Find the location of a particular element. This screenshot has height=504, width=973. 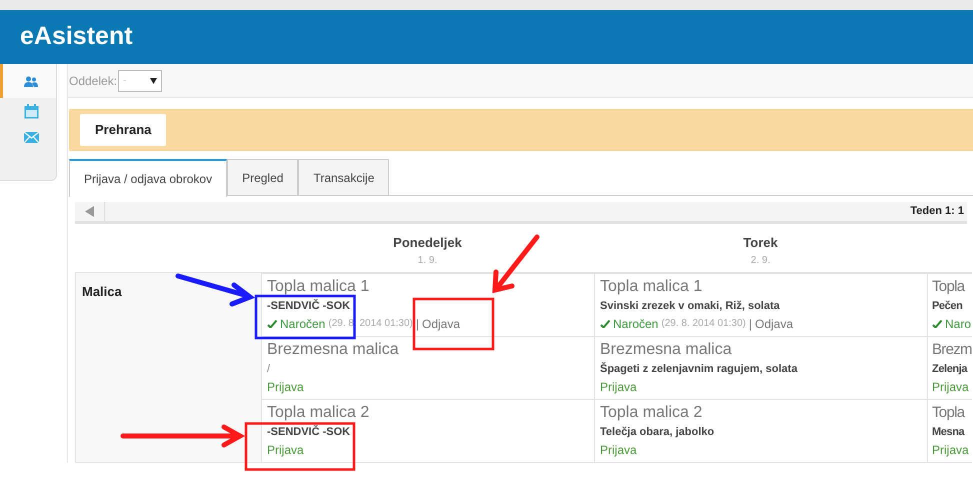

day-name: Torek is located at coordinates (760, 243).